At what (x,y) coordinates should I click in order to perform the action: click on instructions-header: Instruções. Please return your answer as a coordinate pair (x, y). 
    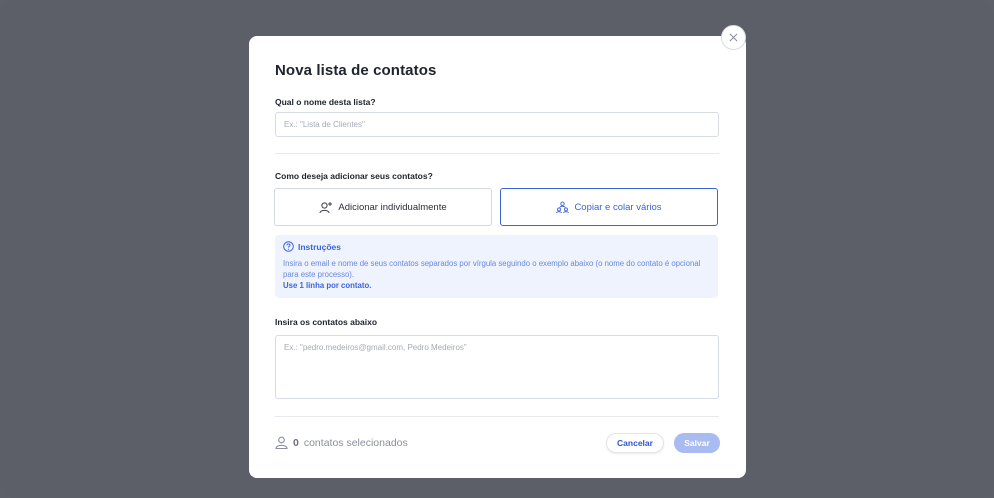
    Looking at the image, I should click on (496, 246).